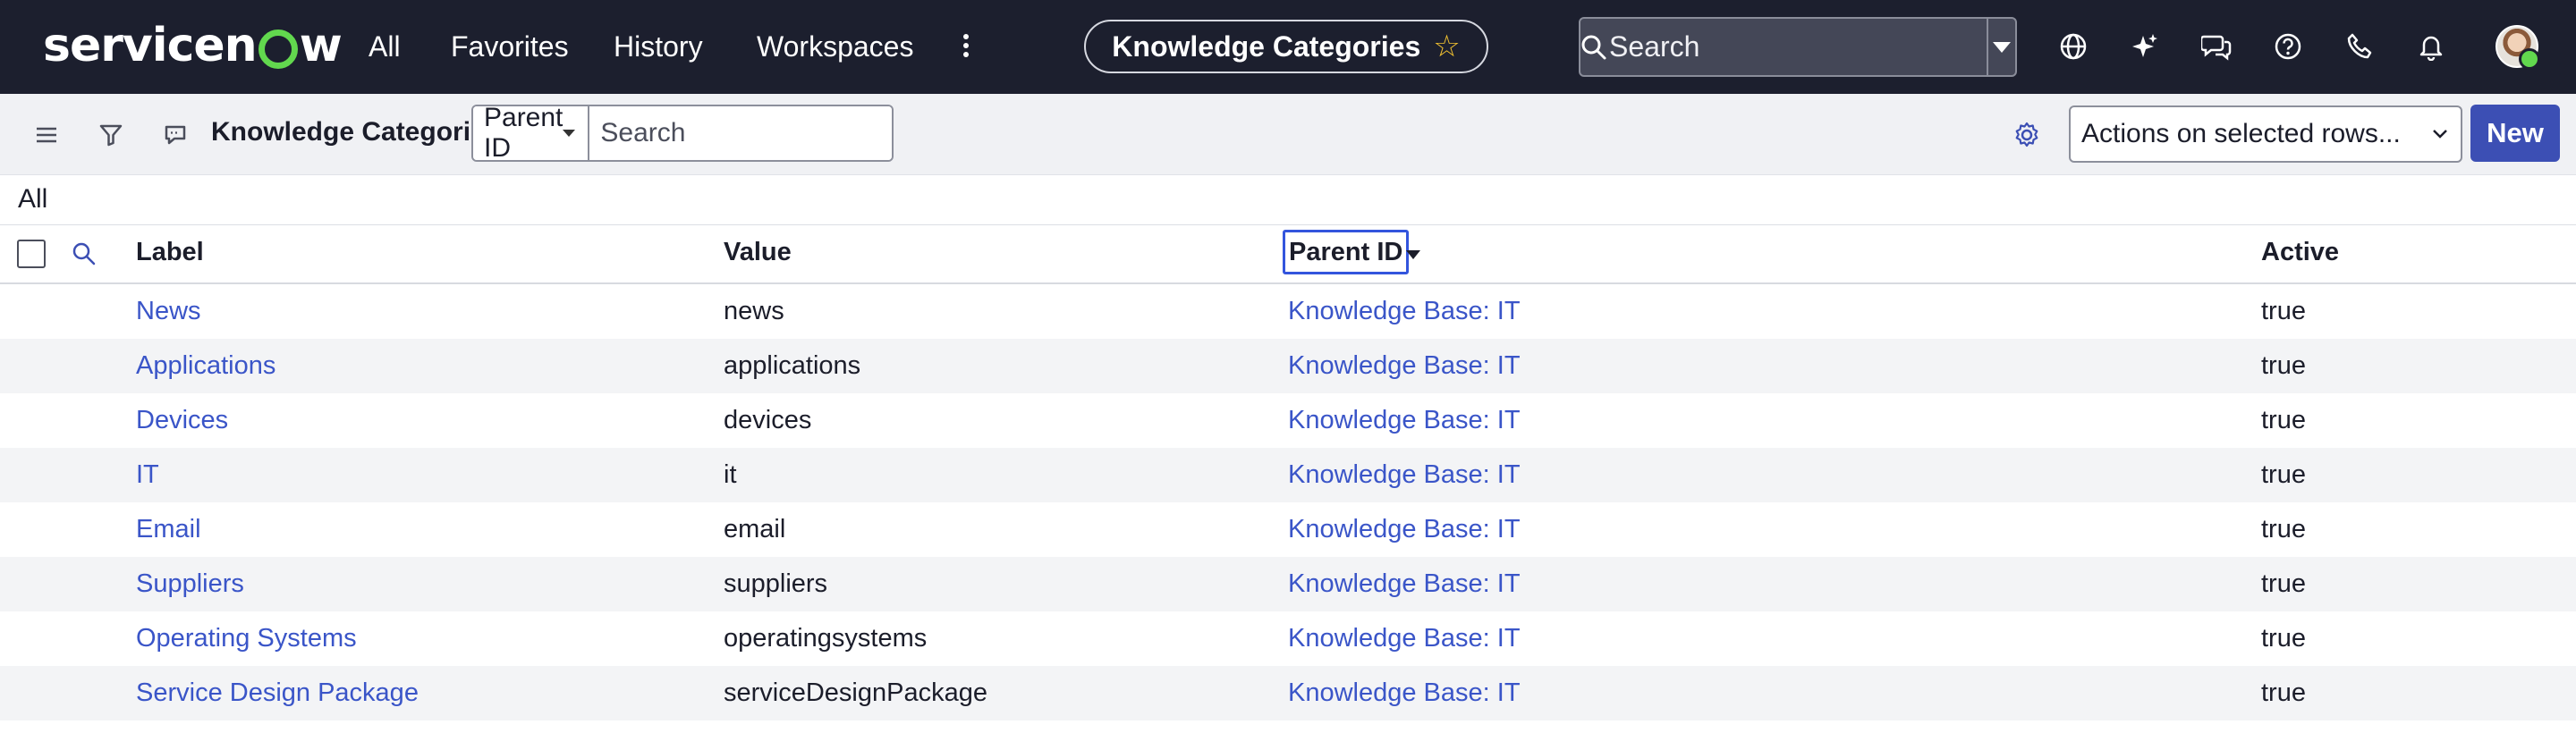 The width and height of the screenshot is (2576, 733). I want to click on global-search, so click(1798, 47).